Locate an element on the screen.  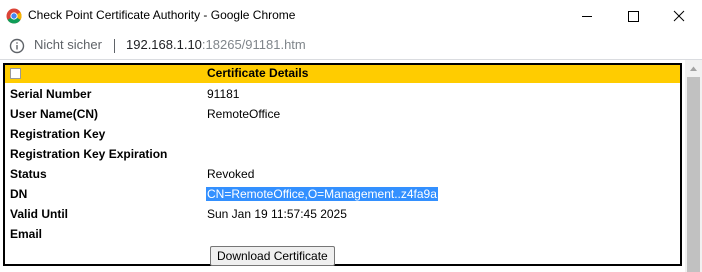
field-row-email: Email is located at coordinates (342, 235).